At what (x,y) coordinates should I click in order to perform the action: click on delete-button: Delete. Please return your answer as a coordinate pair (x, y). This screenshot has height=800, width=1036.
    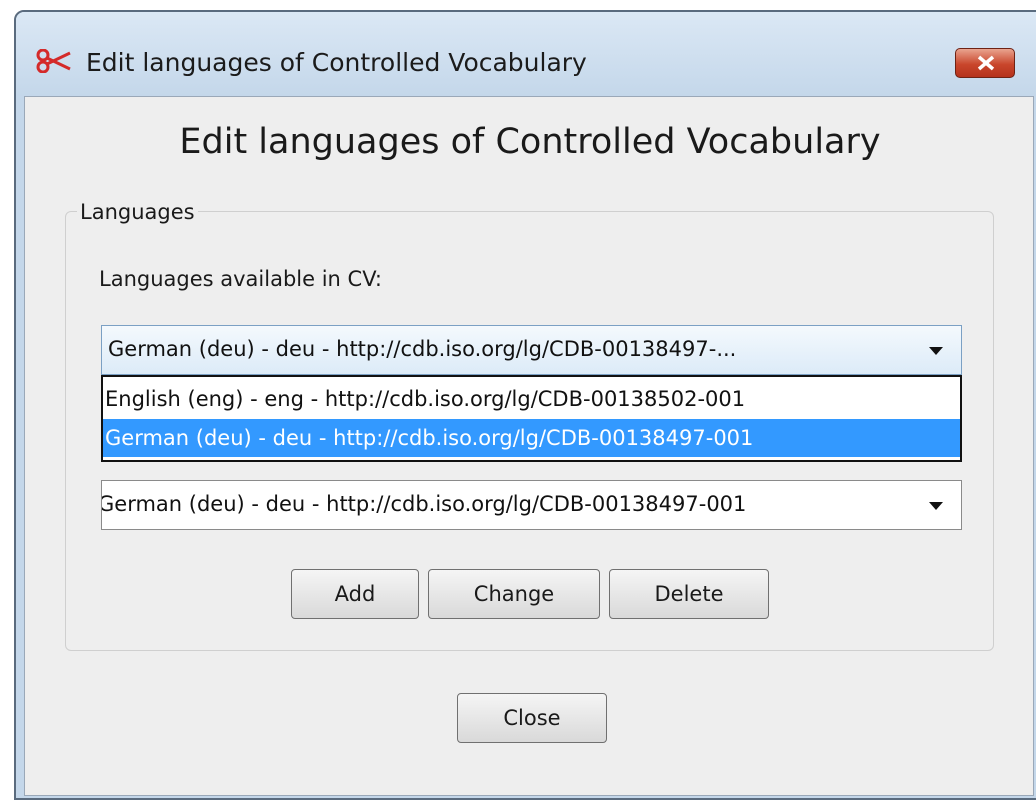
    Looking at the image, I should click on (689, 594).